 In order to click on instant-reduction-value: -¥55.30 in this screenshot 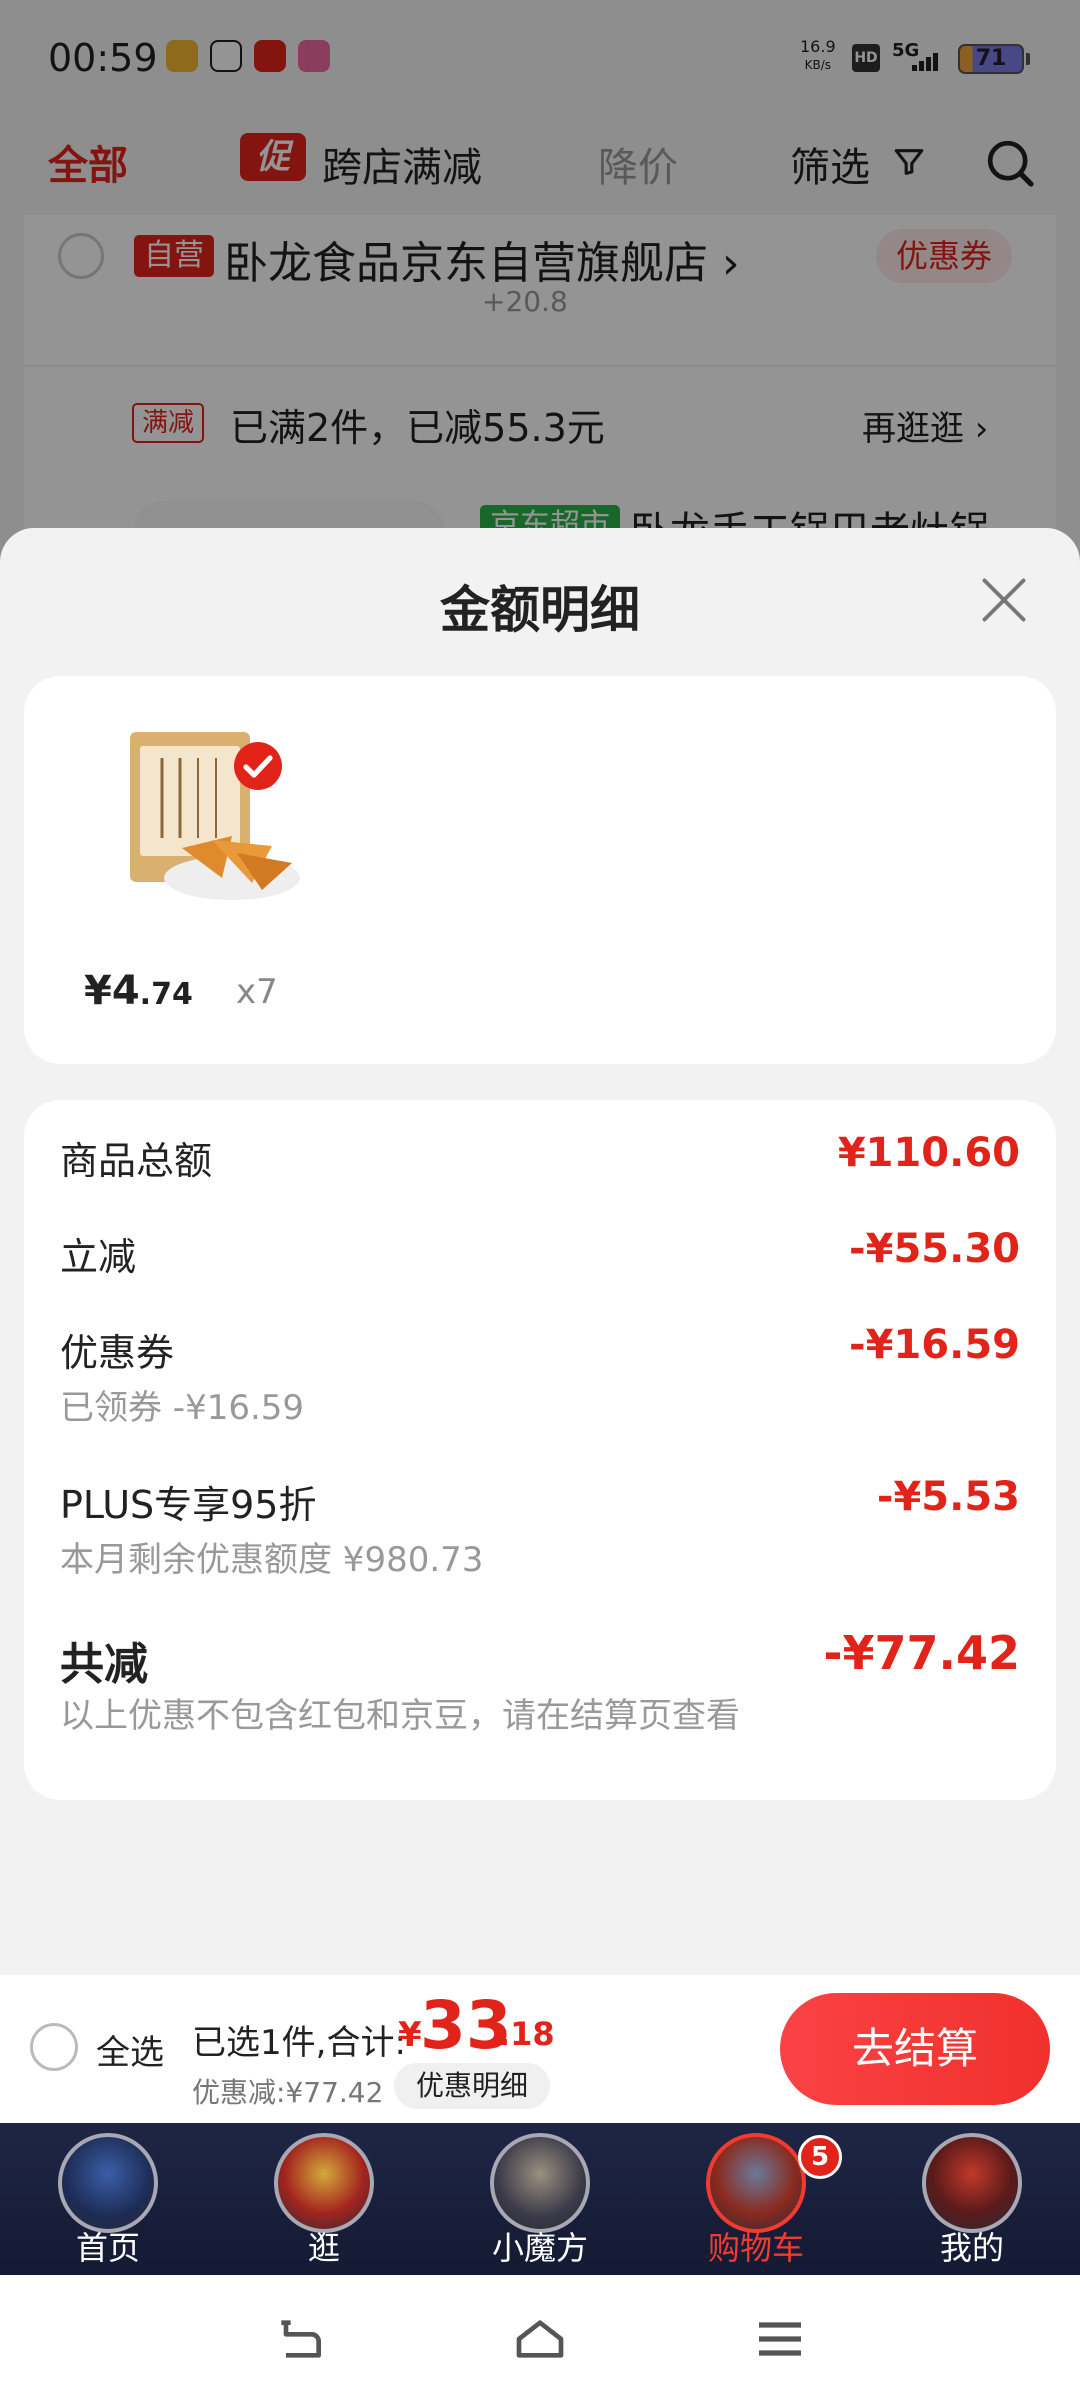, I will do `click(934, 1249)`.